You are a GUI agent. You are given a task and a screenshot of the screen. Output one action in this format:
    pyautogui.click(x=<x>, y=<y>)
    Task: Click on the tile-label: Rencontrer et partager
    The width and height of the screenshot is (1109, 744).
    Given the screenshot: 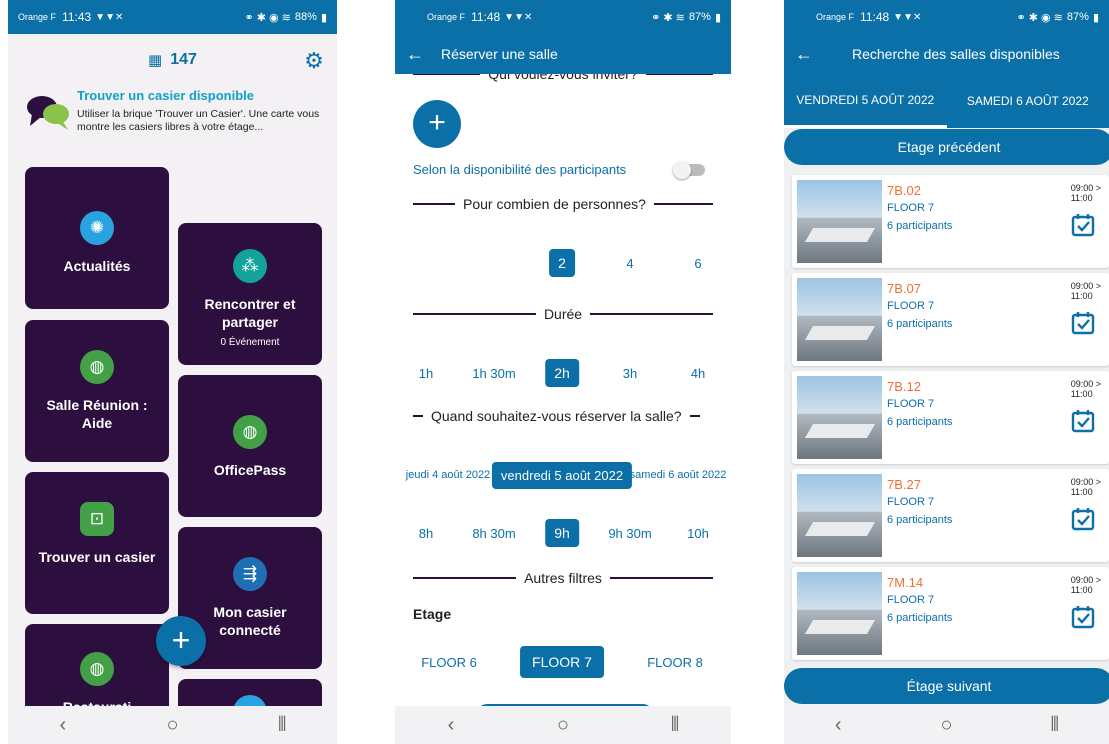 What is the action you would take?
    pyautogui.click(x=250, y=313)
    